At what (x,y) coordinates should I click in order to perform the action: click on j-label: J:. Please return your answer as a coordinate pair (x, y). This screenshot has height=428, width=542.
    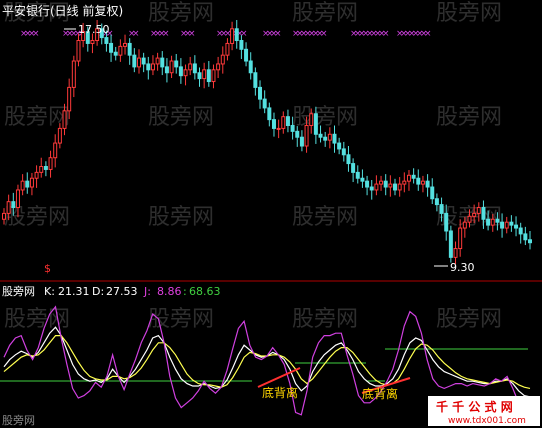
    Looking at the image, I should click on (147, 291).